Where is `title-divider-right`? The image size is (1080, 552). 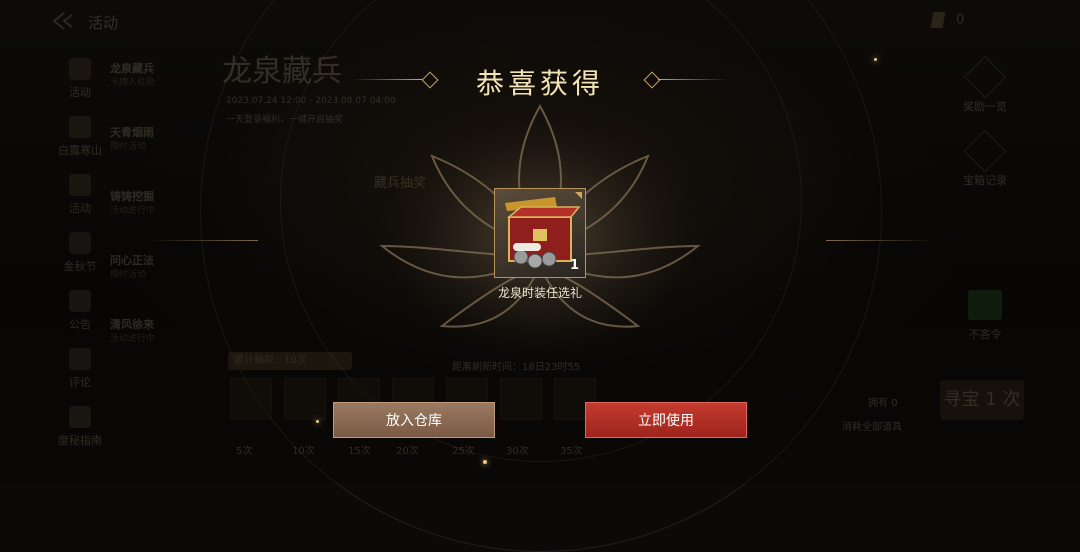 title-divider-right is located at coordinates (693, 79).